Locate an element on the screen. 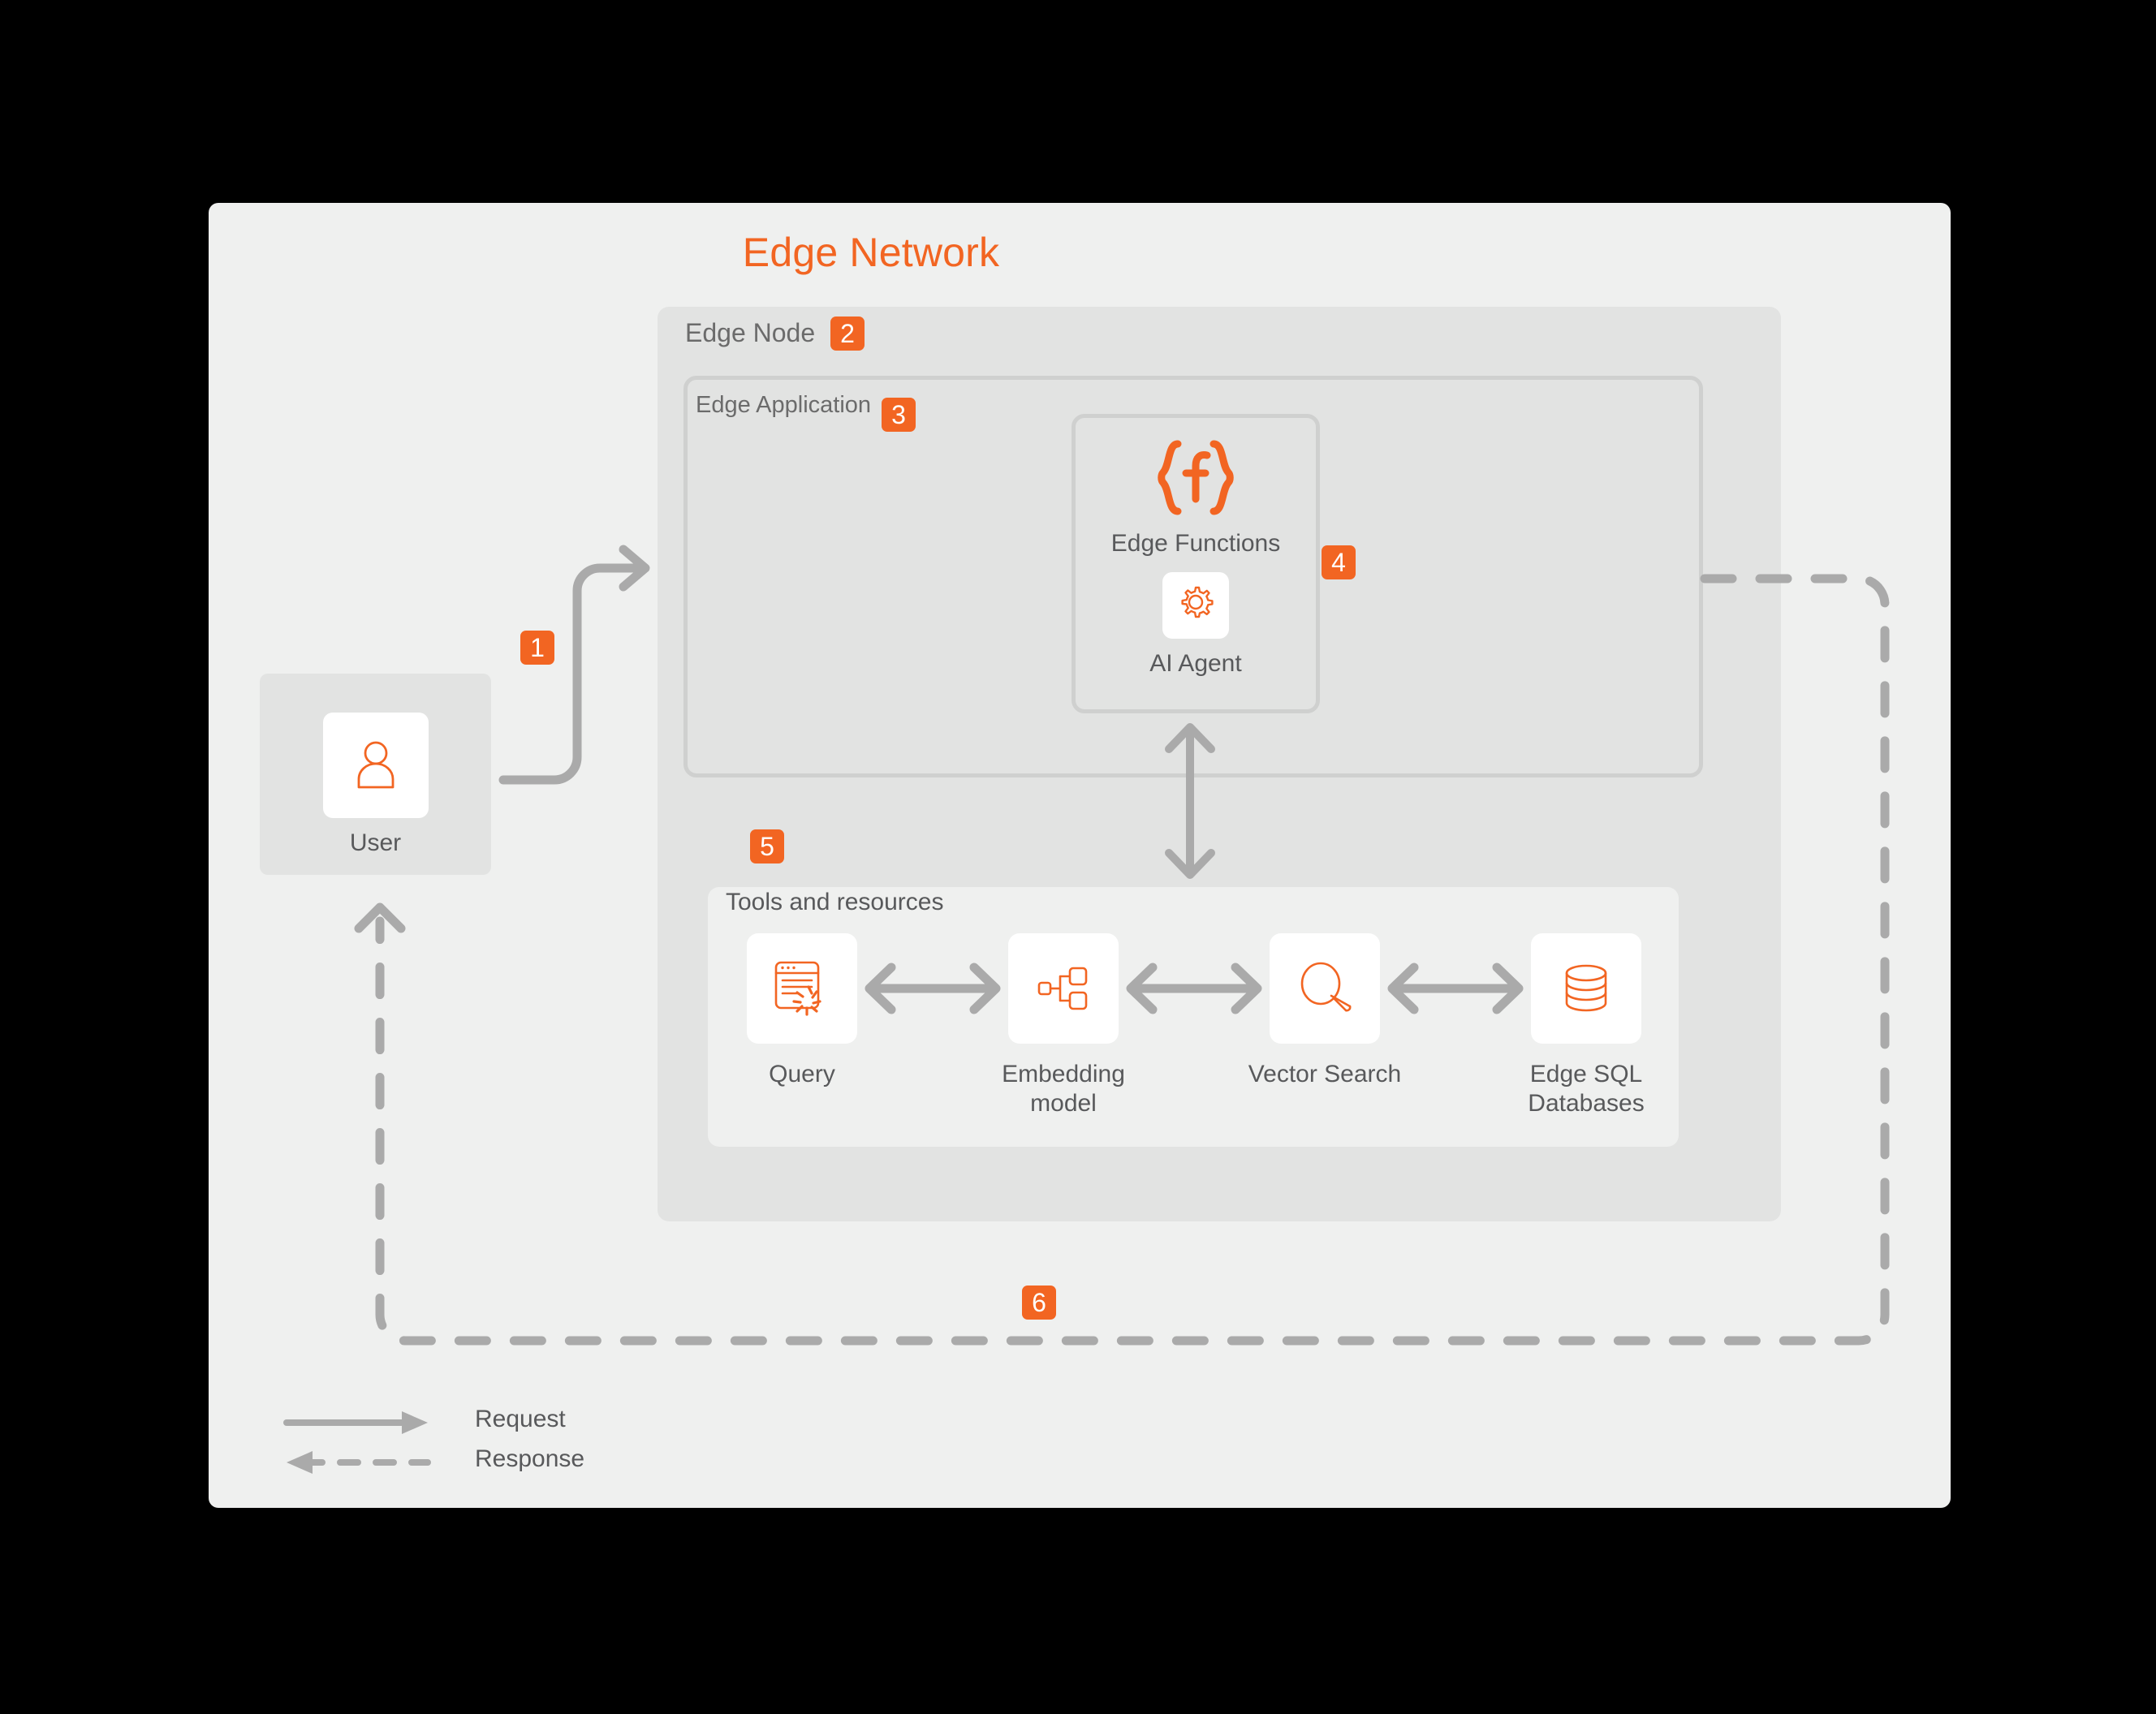  legend-row-response: Response is located at coordinates (491, 1464).